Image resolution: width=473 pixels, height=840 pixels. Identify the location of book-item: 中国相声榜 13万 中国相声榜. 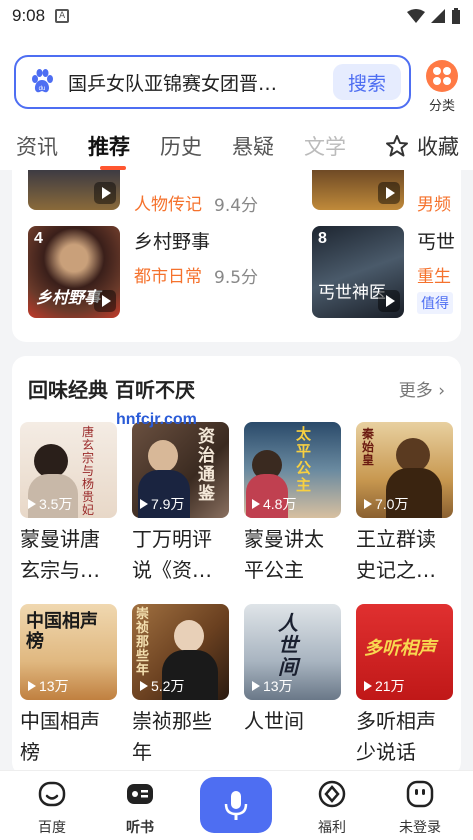
(68, 686).